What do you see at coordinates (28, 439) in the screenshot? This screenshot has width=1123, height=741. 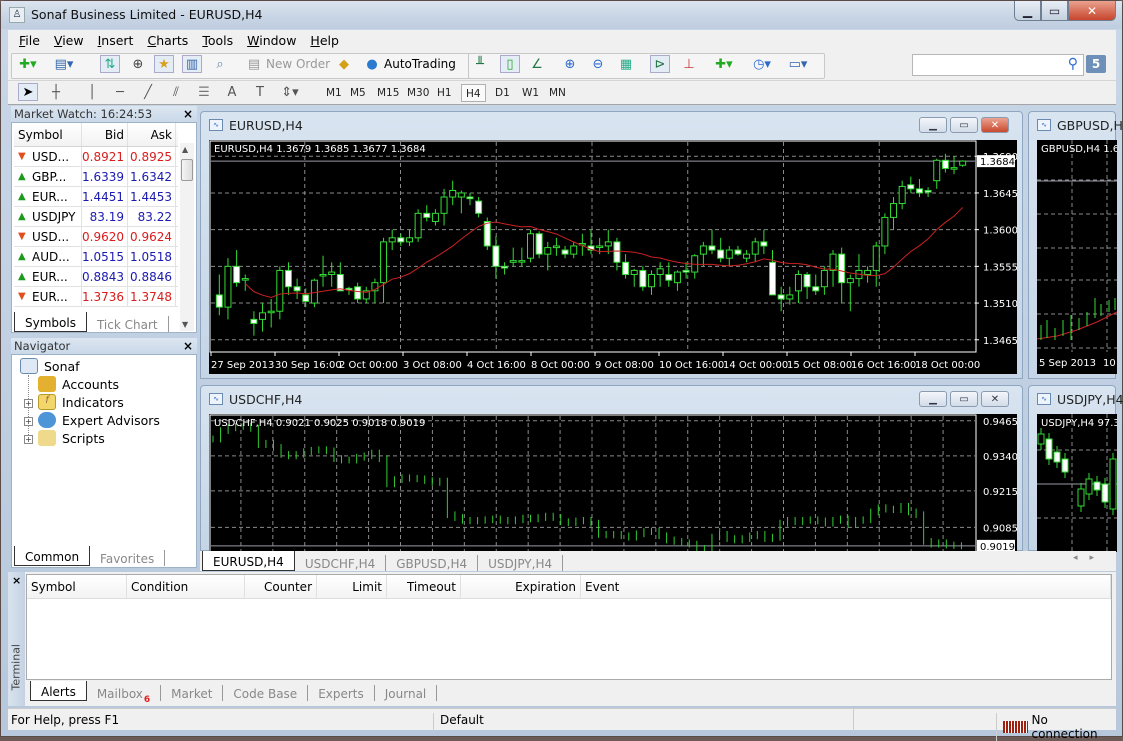 I see `expand-scripts-icon: +` at bounding box center [28, 439].